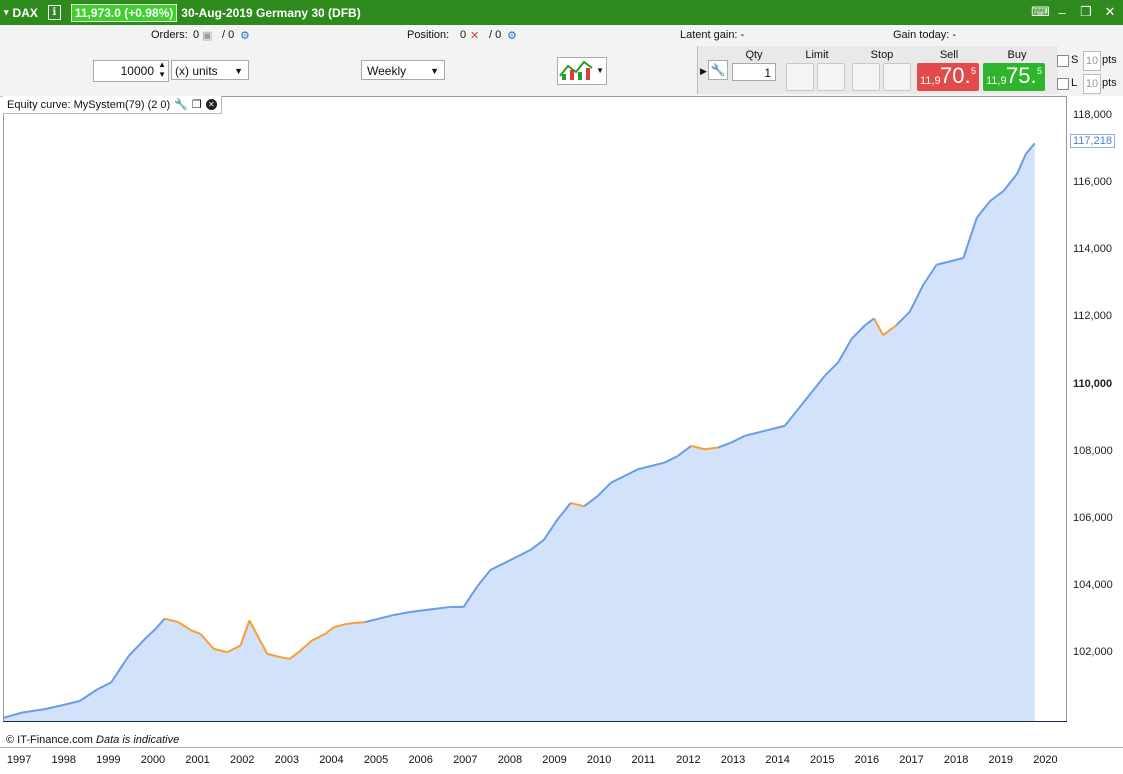 Image resolution: width=1123 pixels, height=774 pixels. What do you see at coordinates (800, 77) in the screenshot?
I see `limit-sell-button` at bounding box center [800, 77].